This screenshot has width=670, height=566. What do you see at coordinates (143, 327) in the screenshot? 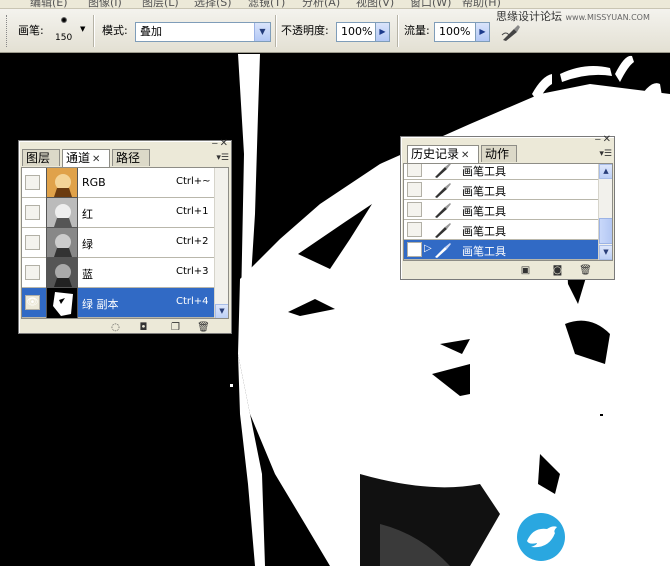
I see `mask-icon: ◘` at bounding box center [143, 327].